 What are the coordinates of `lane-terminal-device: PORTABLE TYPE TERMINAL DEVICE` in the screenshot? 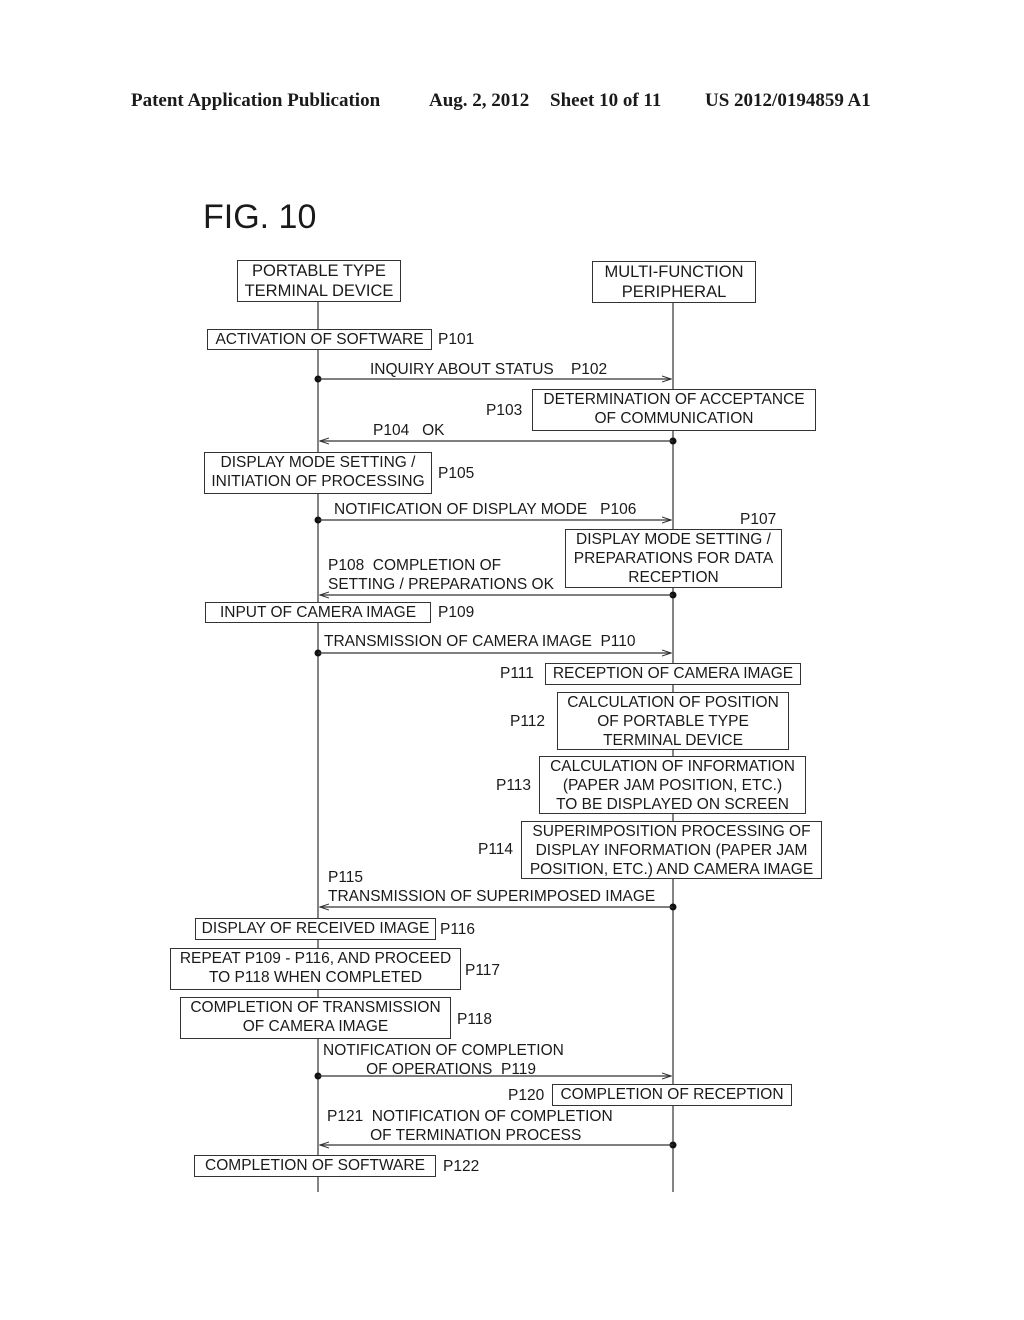 It's located at (319, 281).